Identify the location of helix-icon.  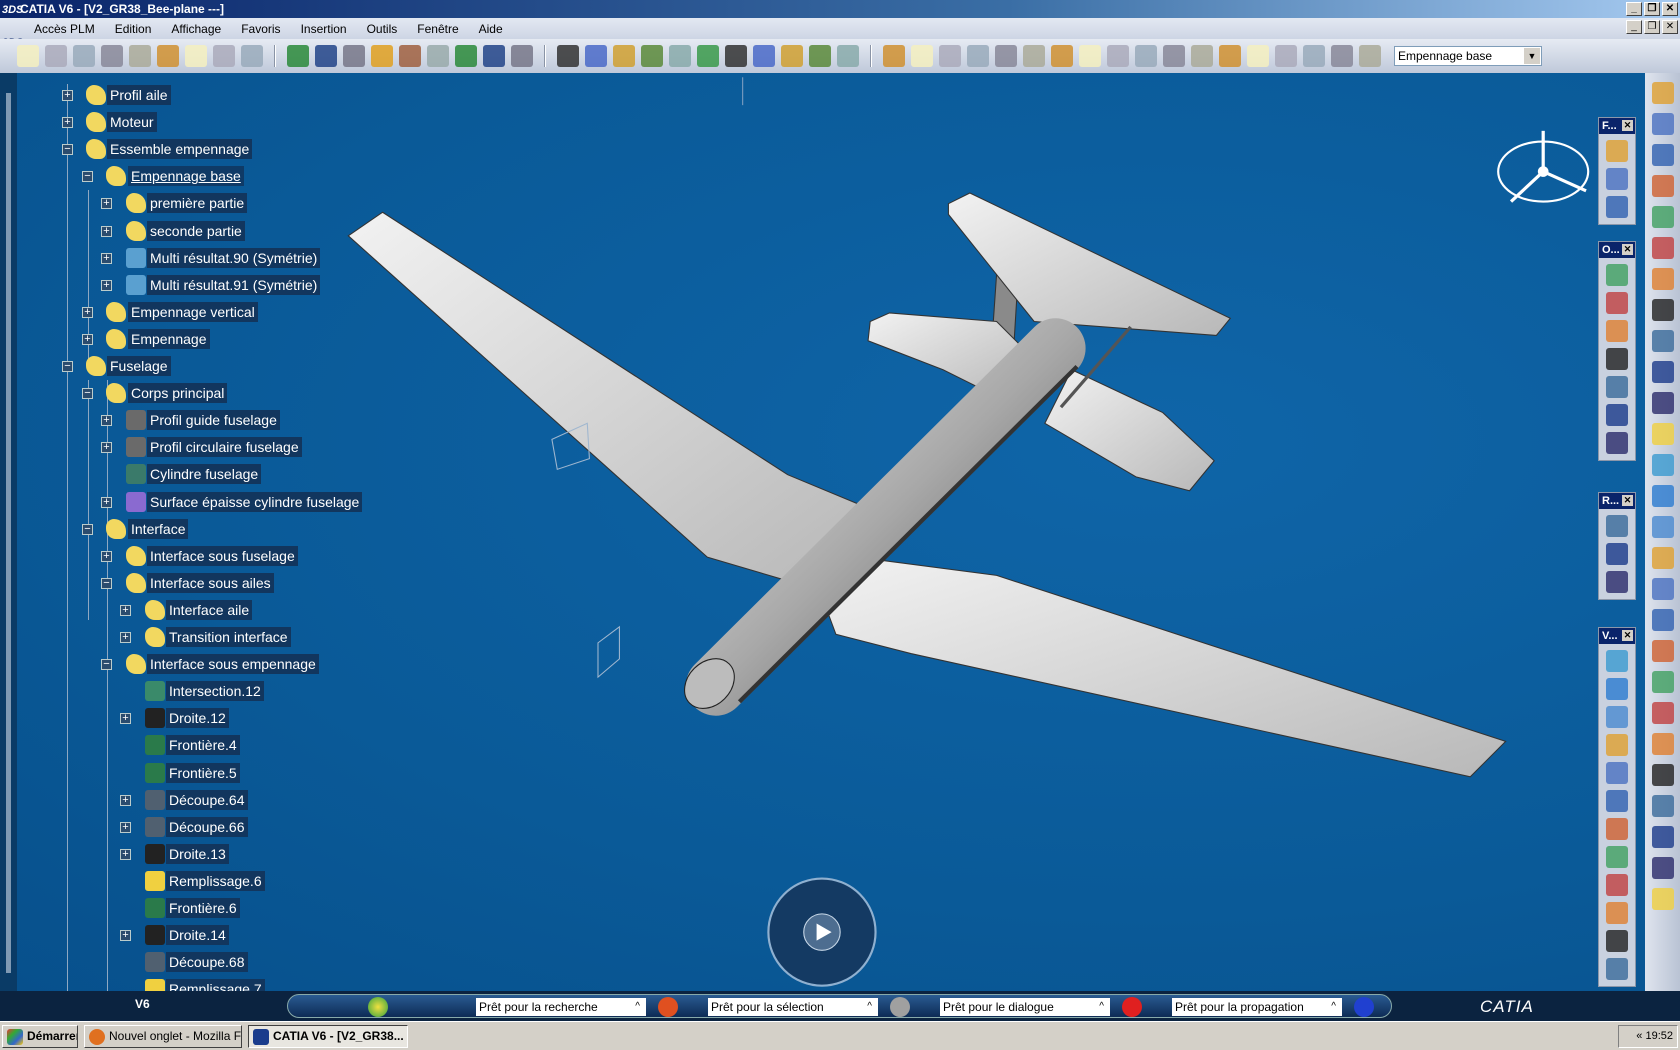
(1662, 620).